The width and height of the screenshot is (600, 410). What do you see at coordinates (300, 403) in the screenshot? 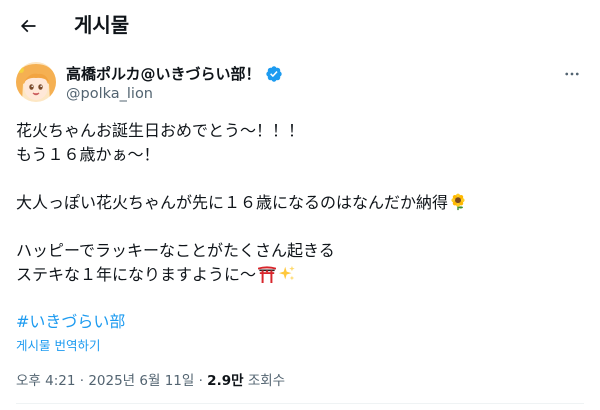
I see `divider` at bounding box center [300, 403].